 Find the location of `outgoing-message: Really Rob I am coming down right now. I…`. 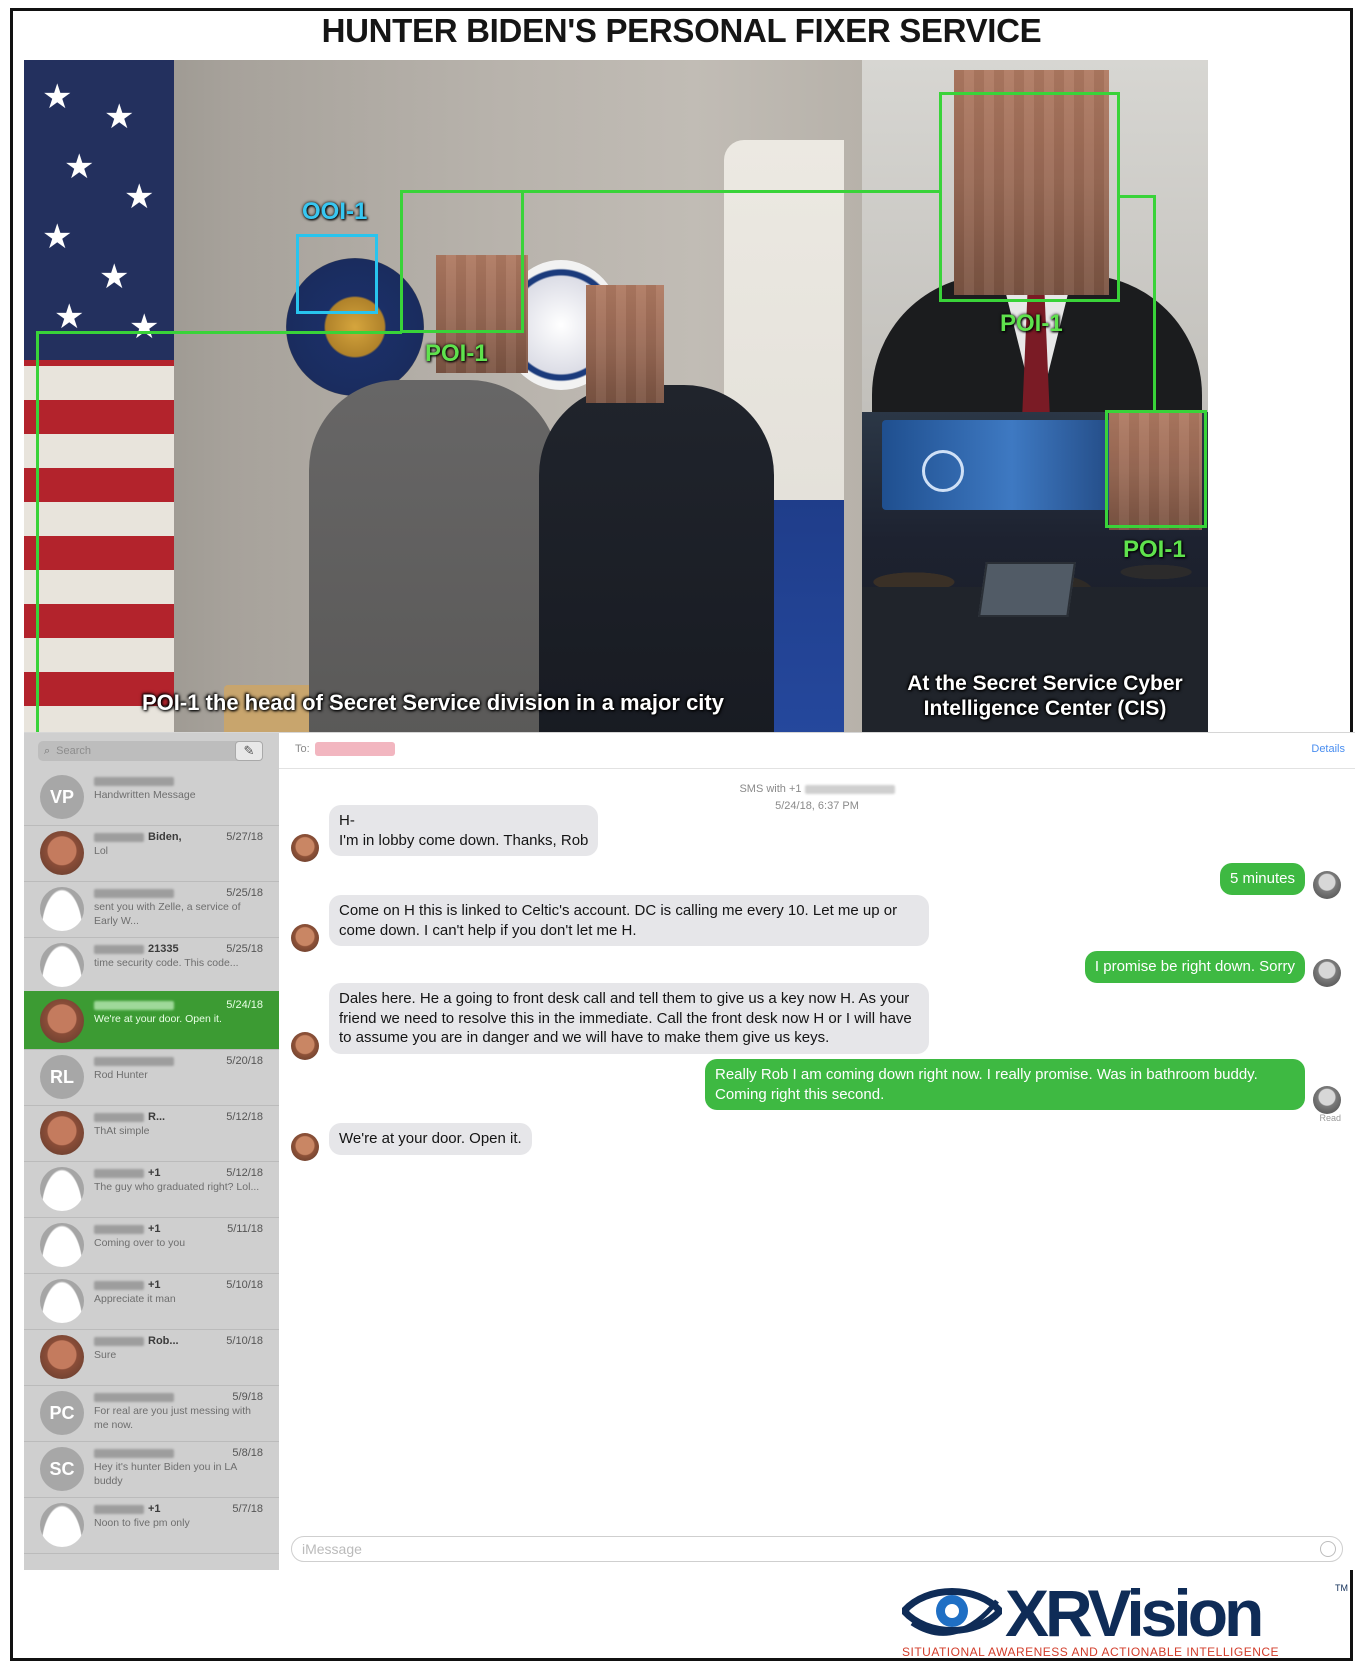

outgoing-message: Really Rob I am coming down right now. I… is located at coordinates (1023, 1086).